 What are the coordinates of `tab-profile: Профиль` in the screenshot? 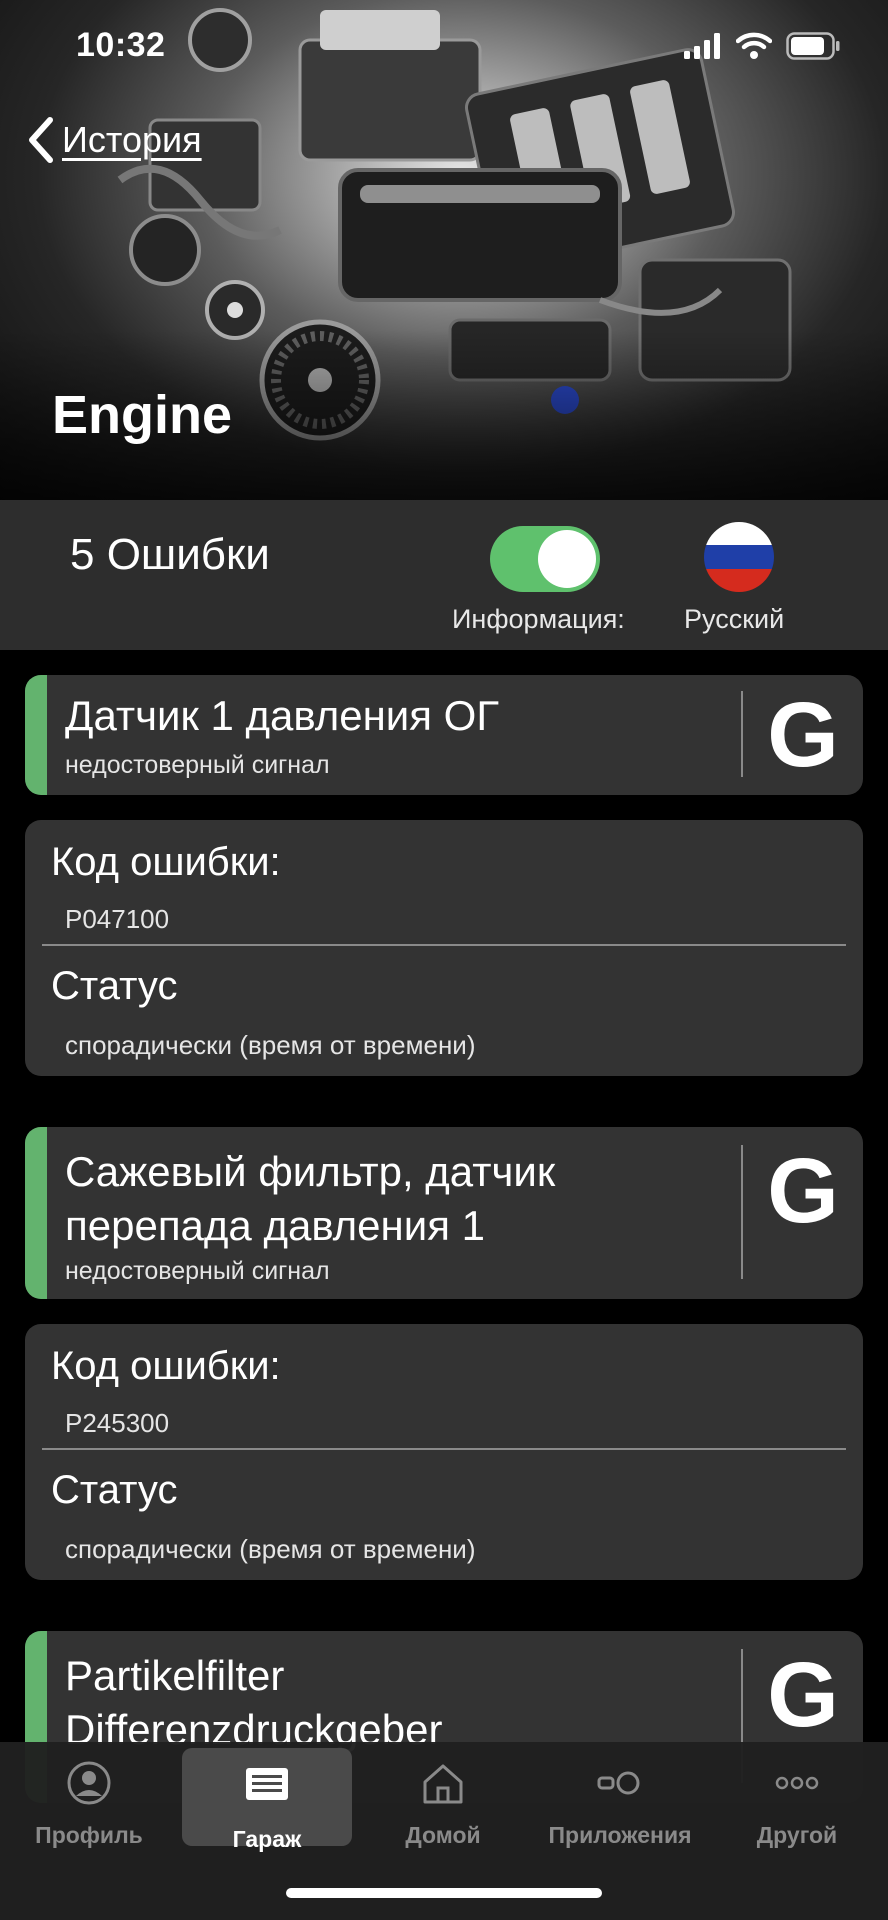 It's located at (89, 1802).